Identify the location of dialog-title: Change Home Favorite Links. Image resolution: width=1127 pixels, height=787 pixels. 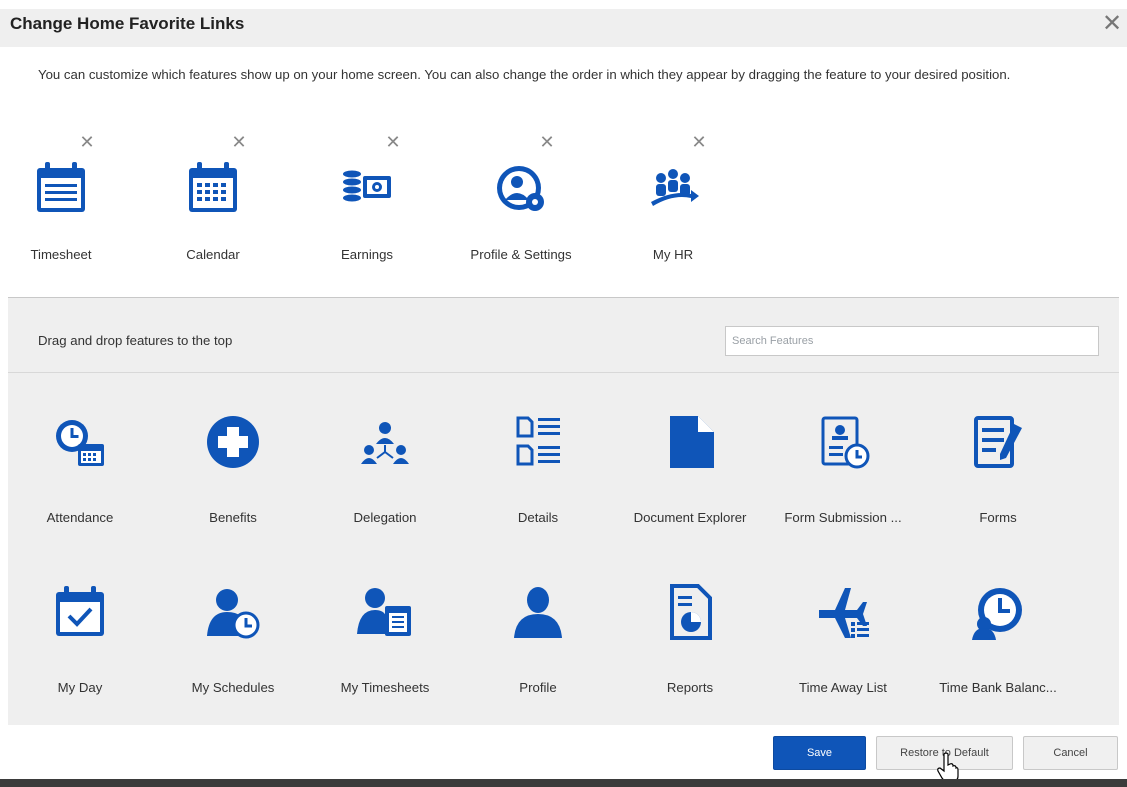
(127, 23).